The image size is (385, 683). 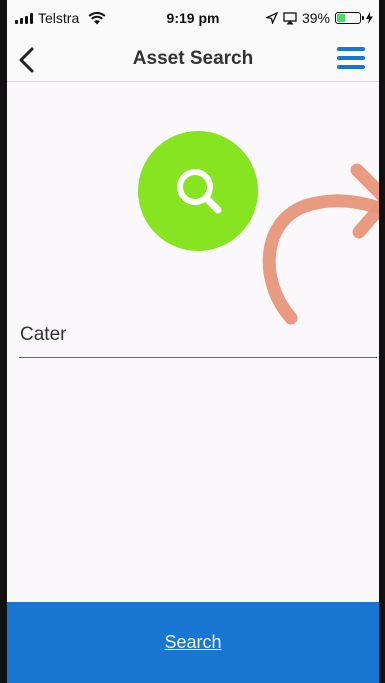 I want to click on asset-search-input, so click(x=198, y=334).